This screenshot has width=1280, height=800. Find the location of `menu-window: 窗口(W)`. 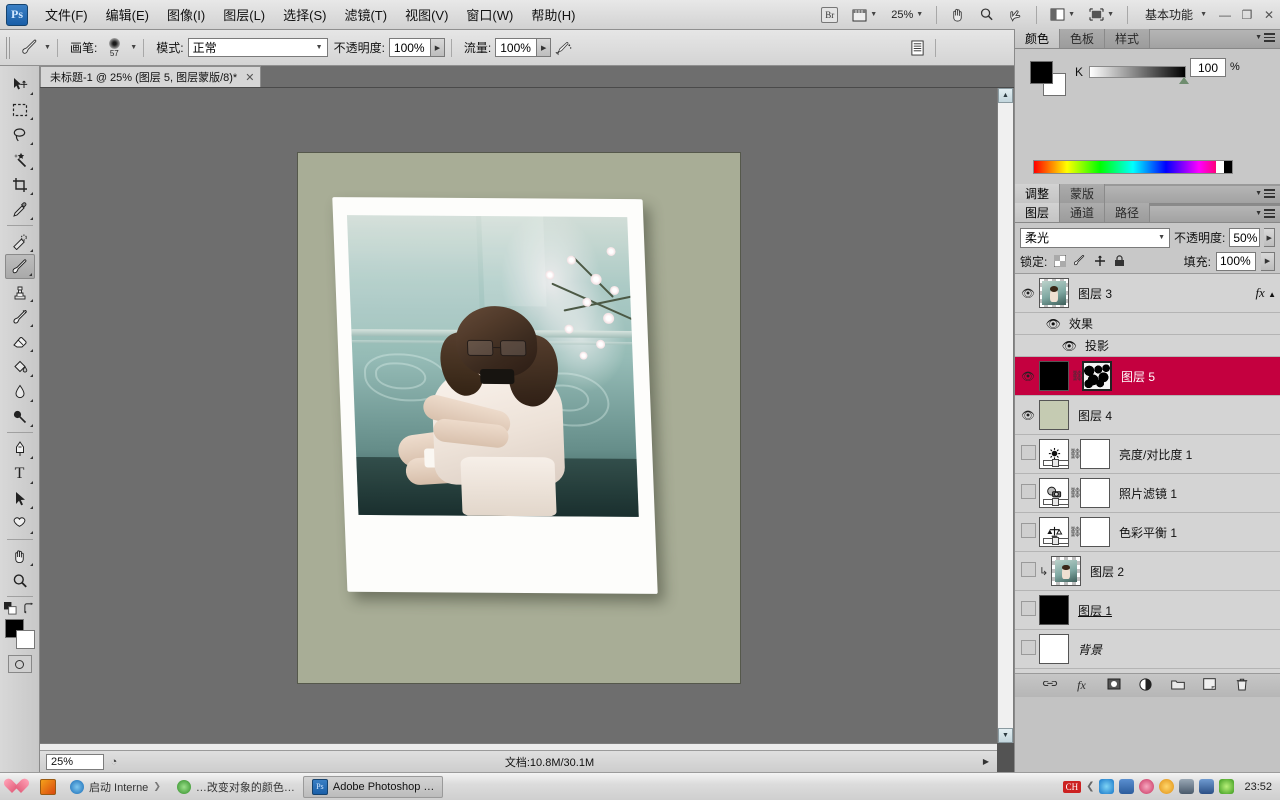

menu-window: 窗口(W) is located at coordinates (489, 14).